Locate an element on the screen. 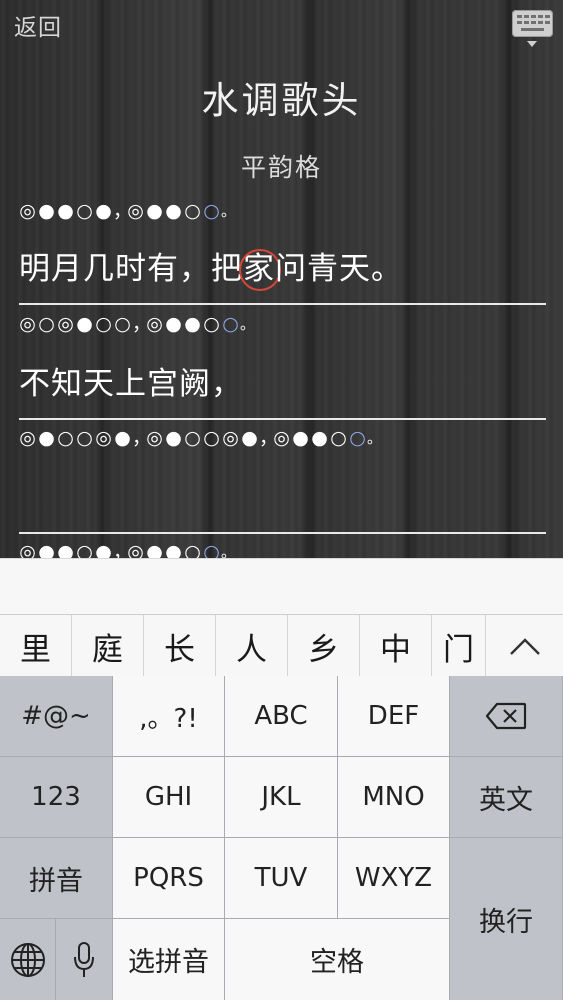 The width and height of the screenshot is (563, 1000). verse-character: 月 is located at coordinates (67, 269).